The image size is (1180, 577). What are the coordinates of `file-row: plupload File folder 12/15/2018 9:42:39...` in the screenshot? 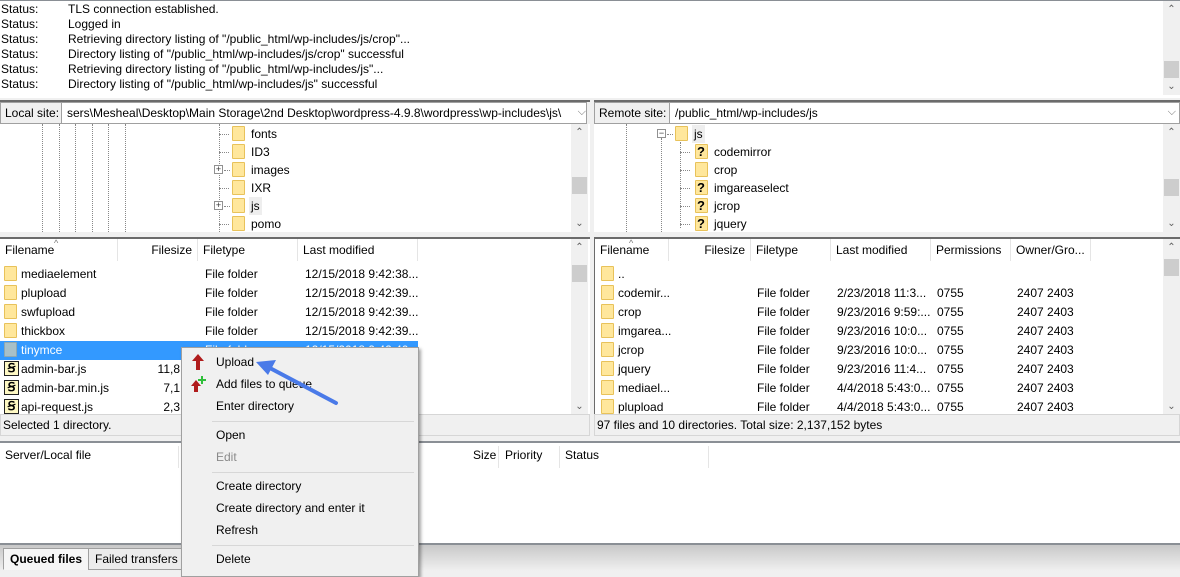 It's located at (285, 293).